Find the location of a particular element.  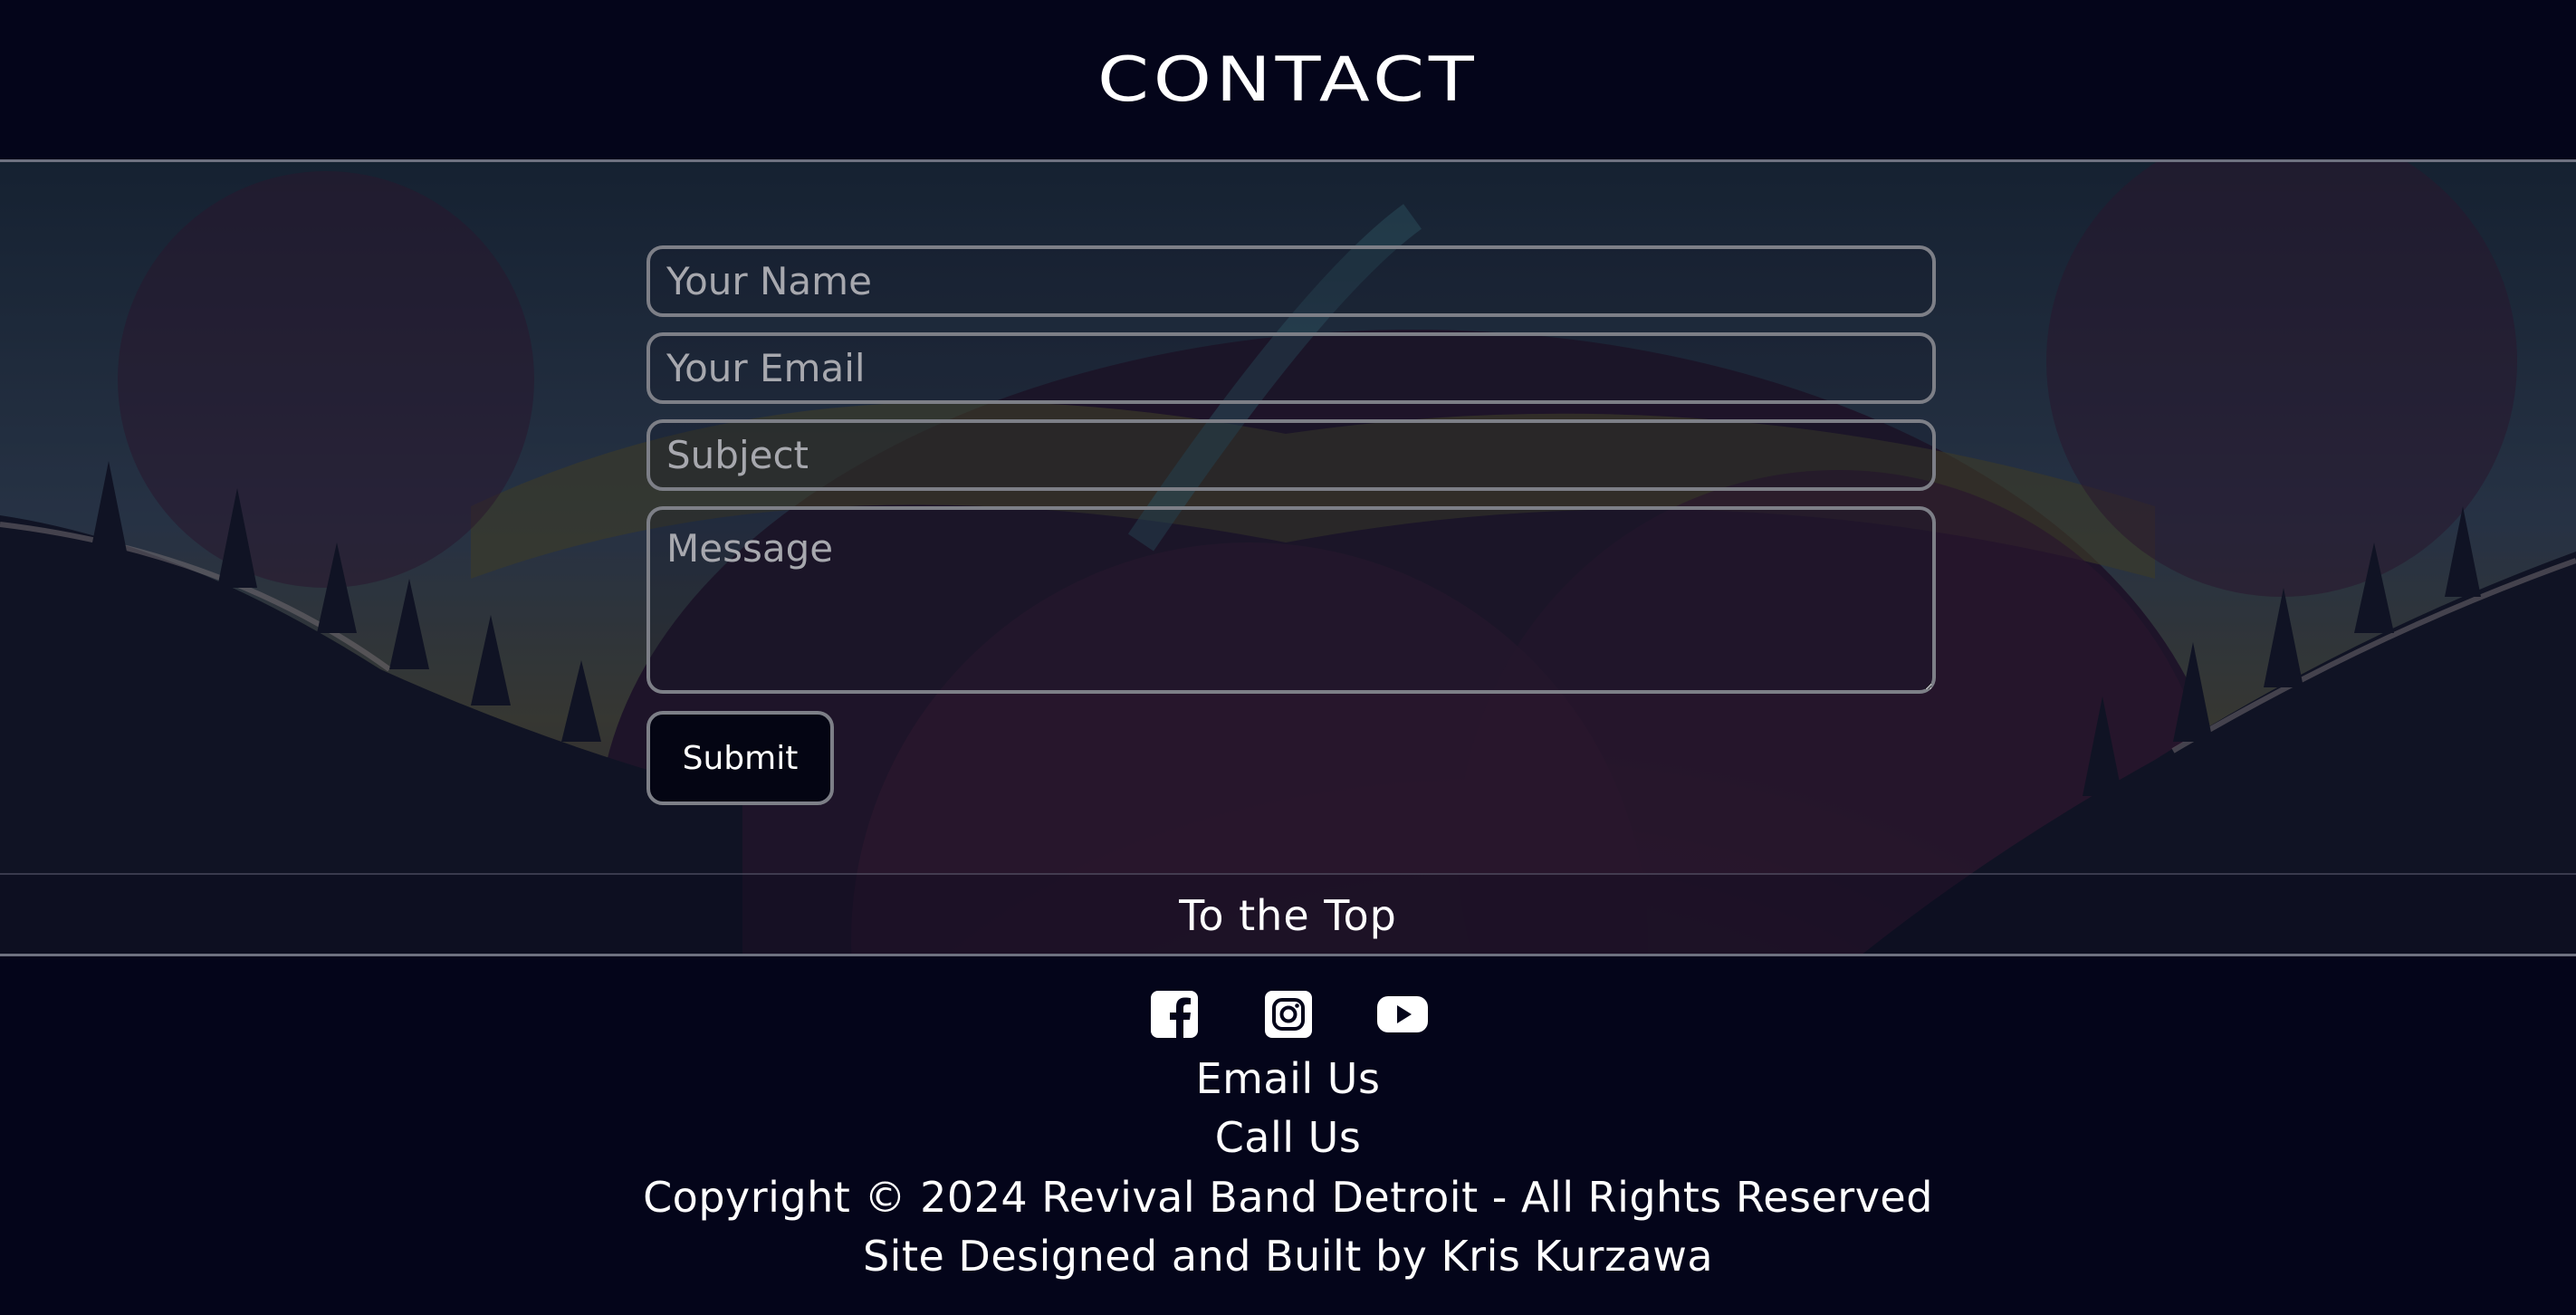

facebook-icon is located at coordinates (1174, 1015).